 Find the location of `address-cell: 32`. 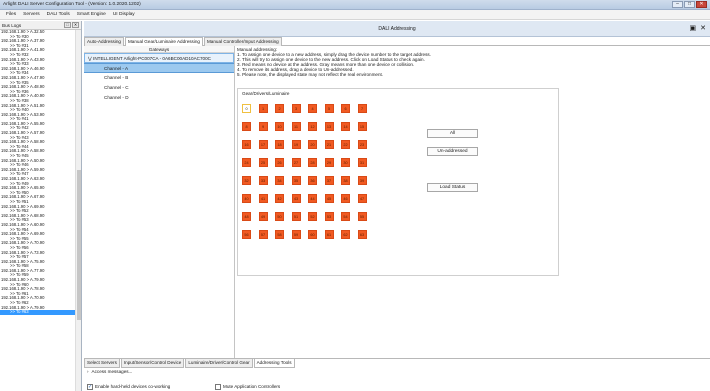

address-cell: 32 is located at coordinates (246, 180).